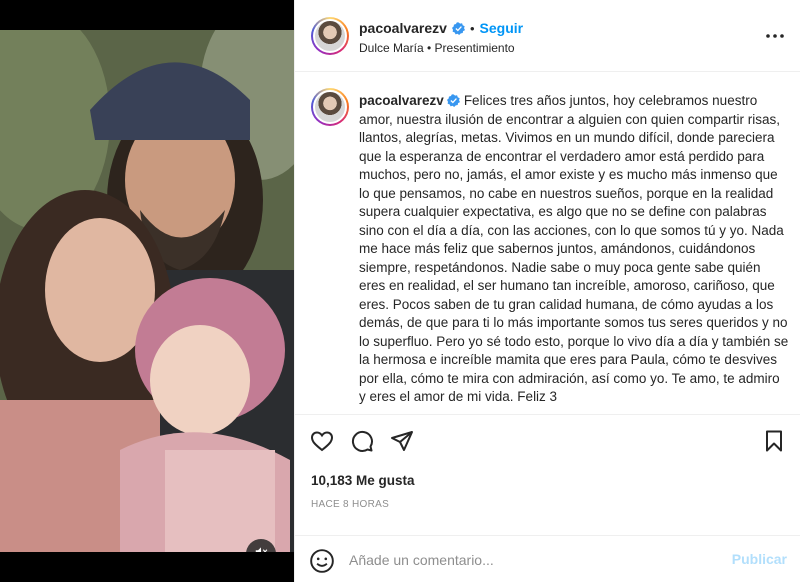 This screenshot has height=582, width=800. What do you see at coordinates (350, 504) in the screenshot?
I see `post-timestamp: HACE 8 HORAS` at bounding box center [350, 504].